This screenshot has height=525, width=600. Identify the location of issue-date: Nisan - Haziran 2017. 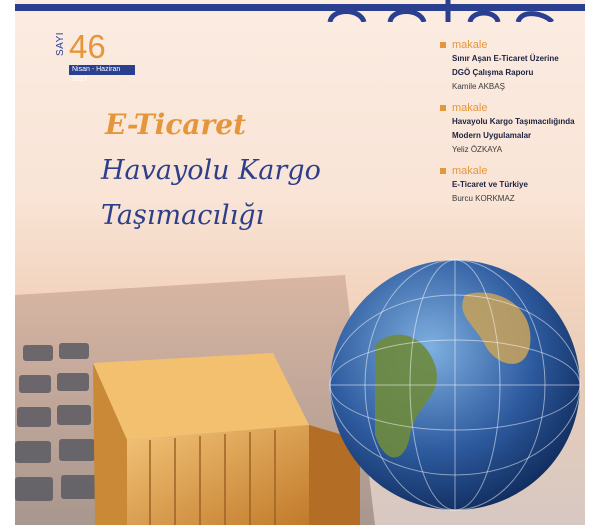
(102, 74).